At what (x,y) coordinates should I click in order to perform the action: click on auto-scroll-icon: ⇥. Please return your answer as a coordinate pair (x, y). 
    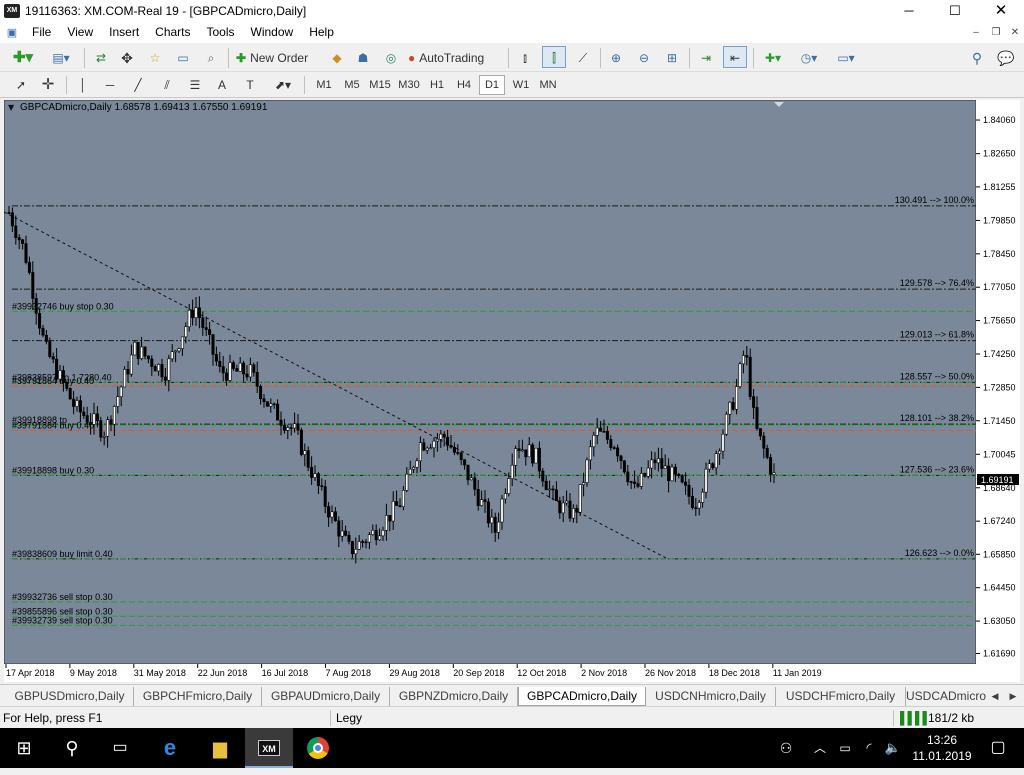
    Looking at the image, I should click on (706, 58).